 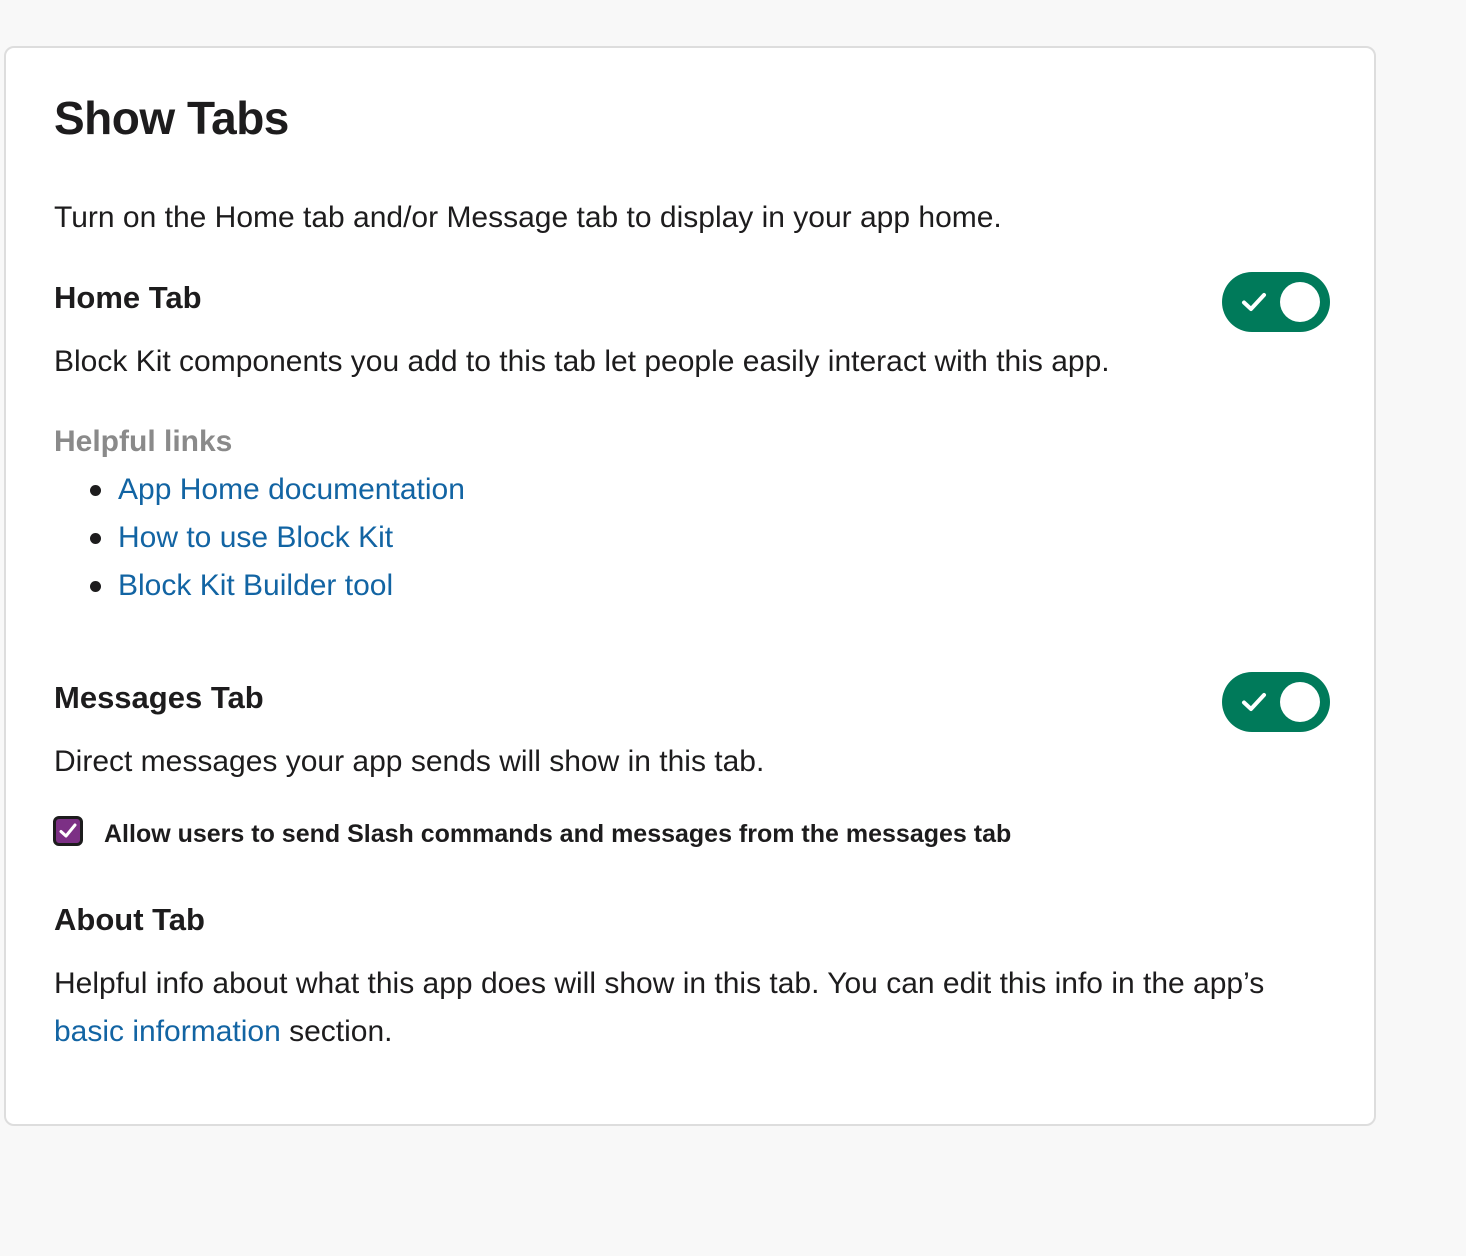 What do you see at coordinates (255, 537) in the screenshot?
I see `how-to-use-block-kit-link: How to use Block Kit` at bounding box center [255, 537].